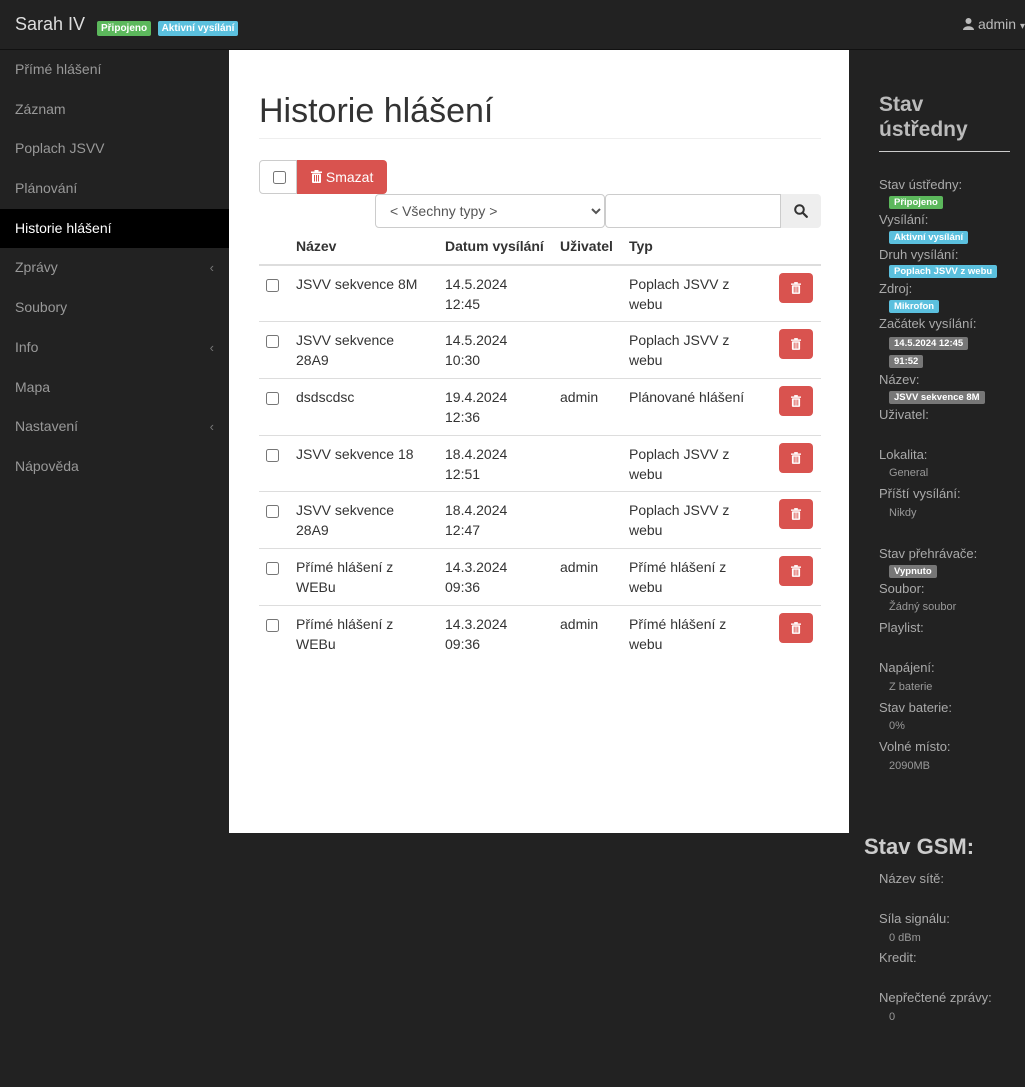 The height and width of the screenshot is (1087, 1025). I want to click on sidebar-item-historie-hlaseni: Historie hlášení, so click(114, 228).